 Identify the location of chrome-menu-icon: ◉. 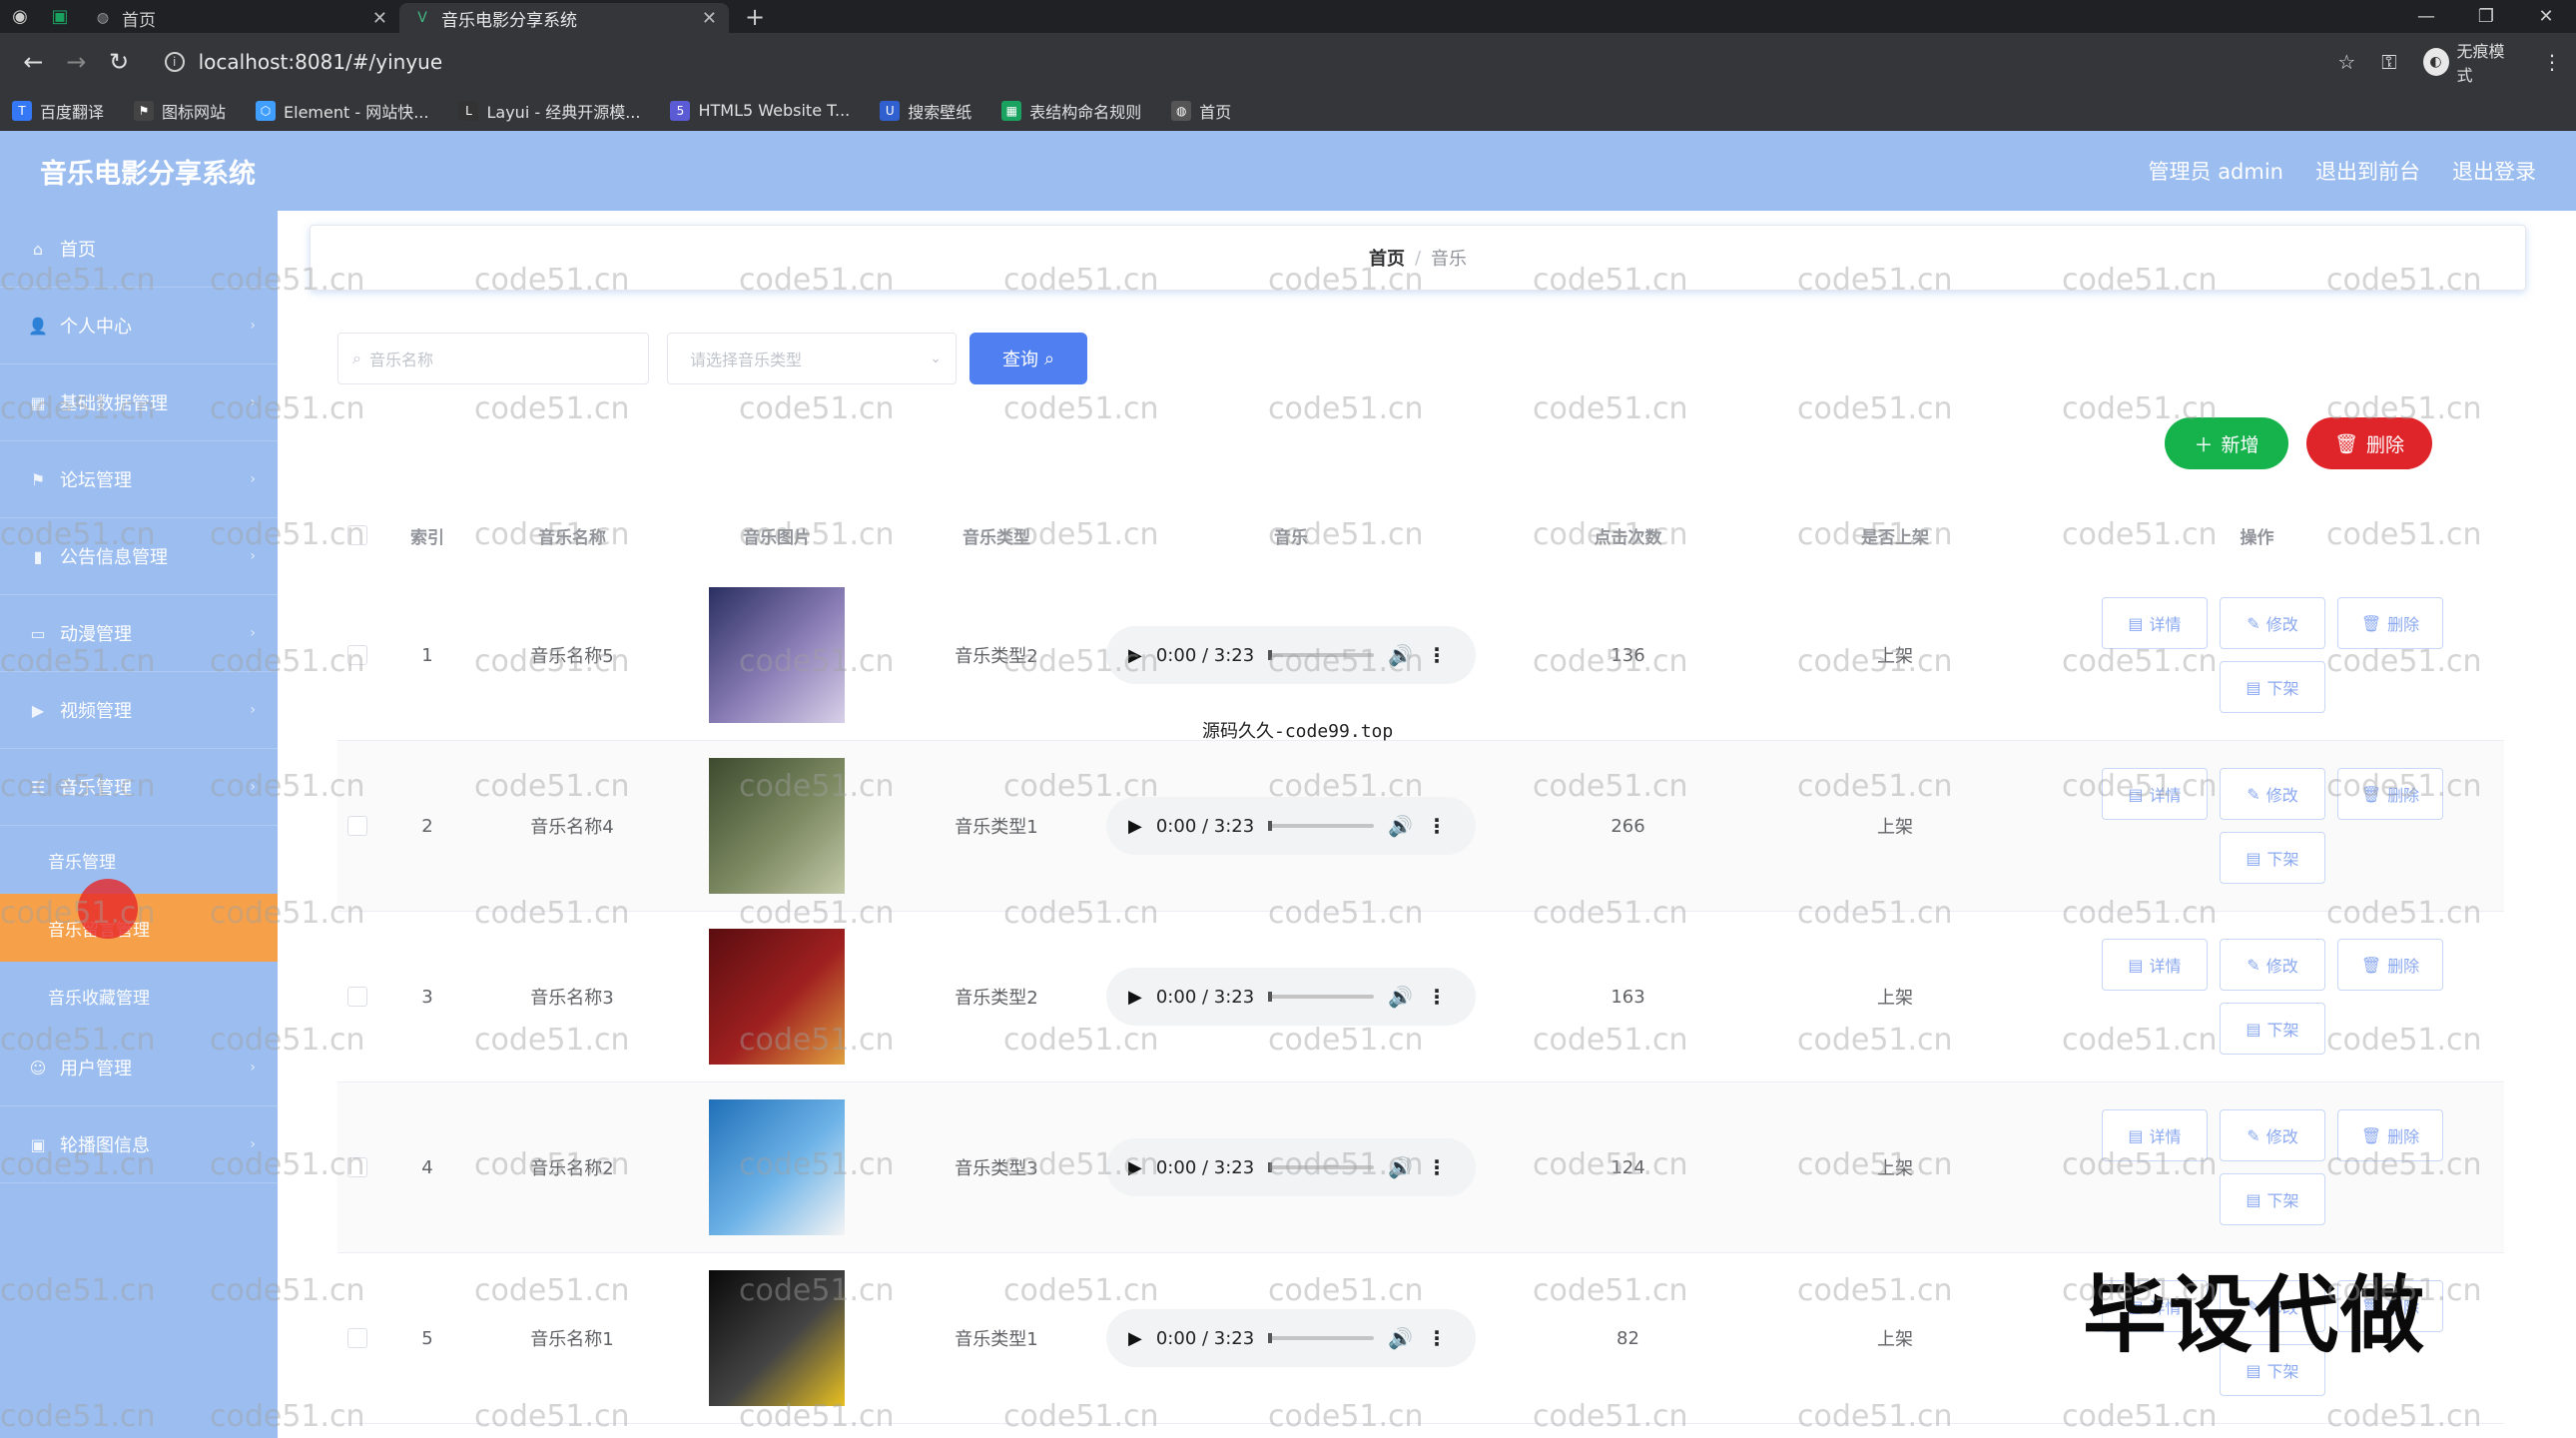
(20, 16).